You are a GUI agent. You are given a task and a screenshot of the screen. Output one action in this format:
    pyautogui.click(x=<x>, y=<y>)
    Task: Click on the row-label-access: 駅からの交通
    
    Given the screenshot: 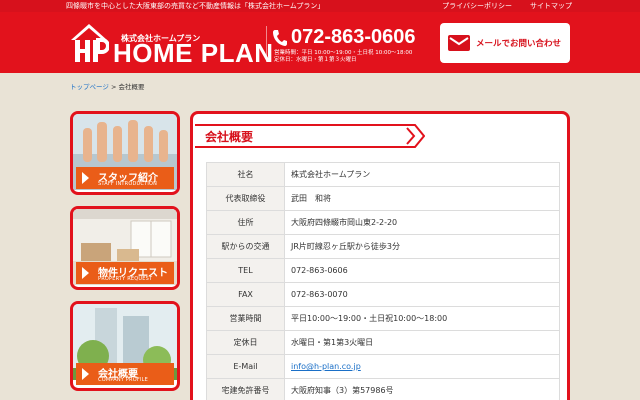 What is the action you would take?
    pyautogui.click(x=245, y=246)
    